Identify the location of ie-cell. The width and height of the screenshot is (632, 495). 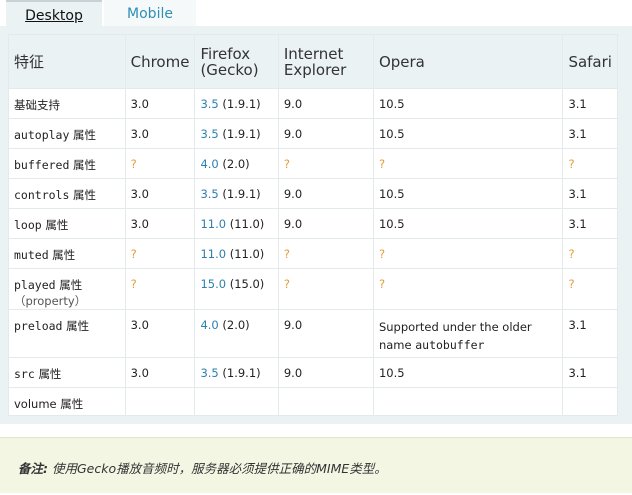
(325, 401).